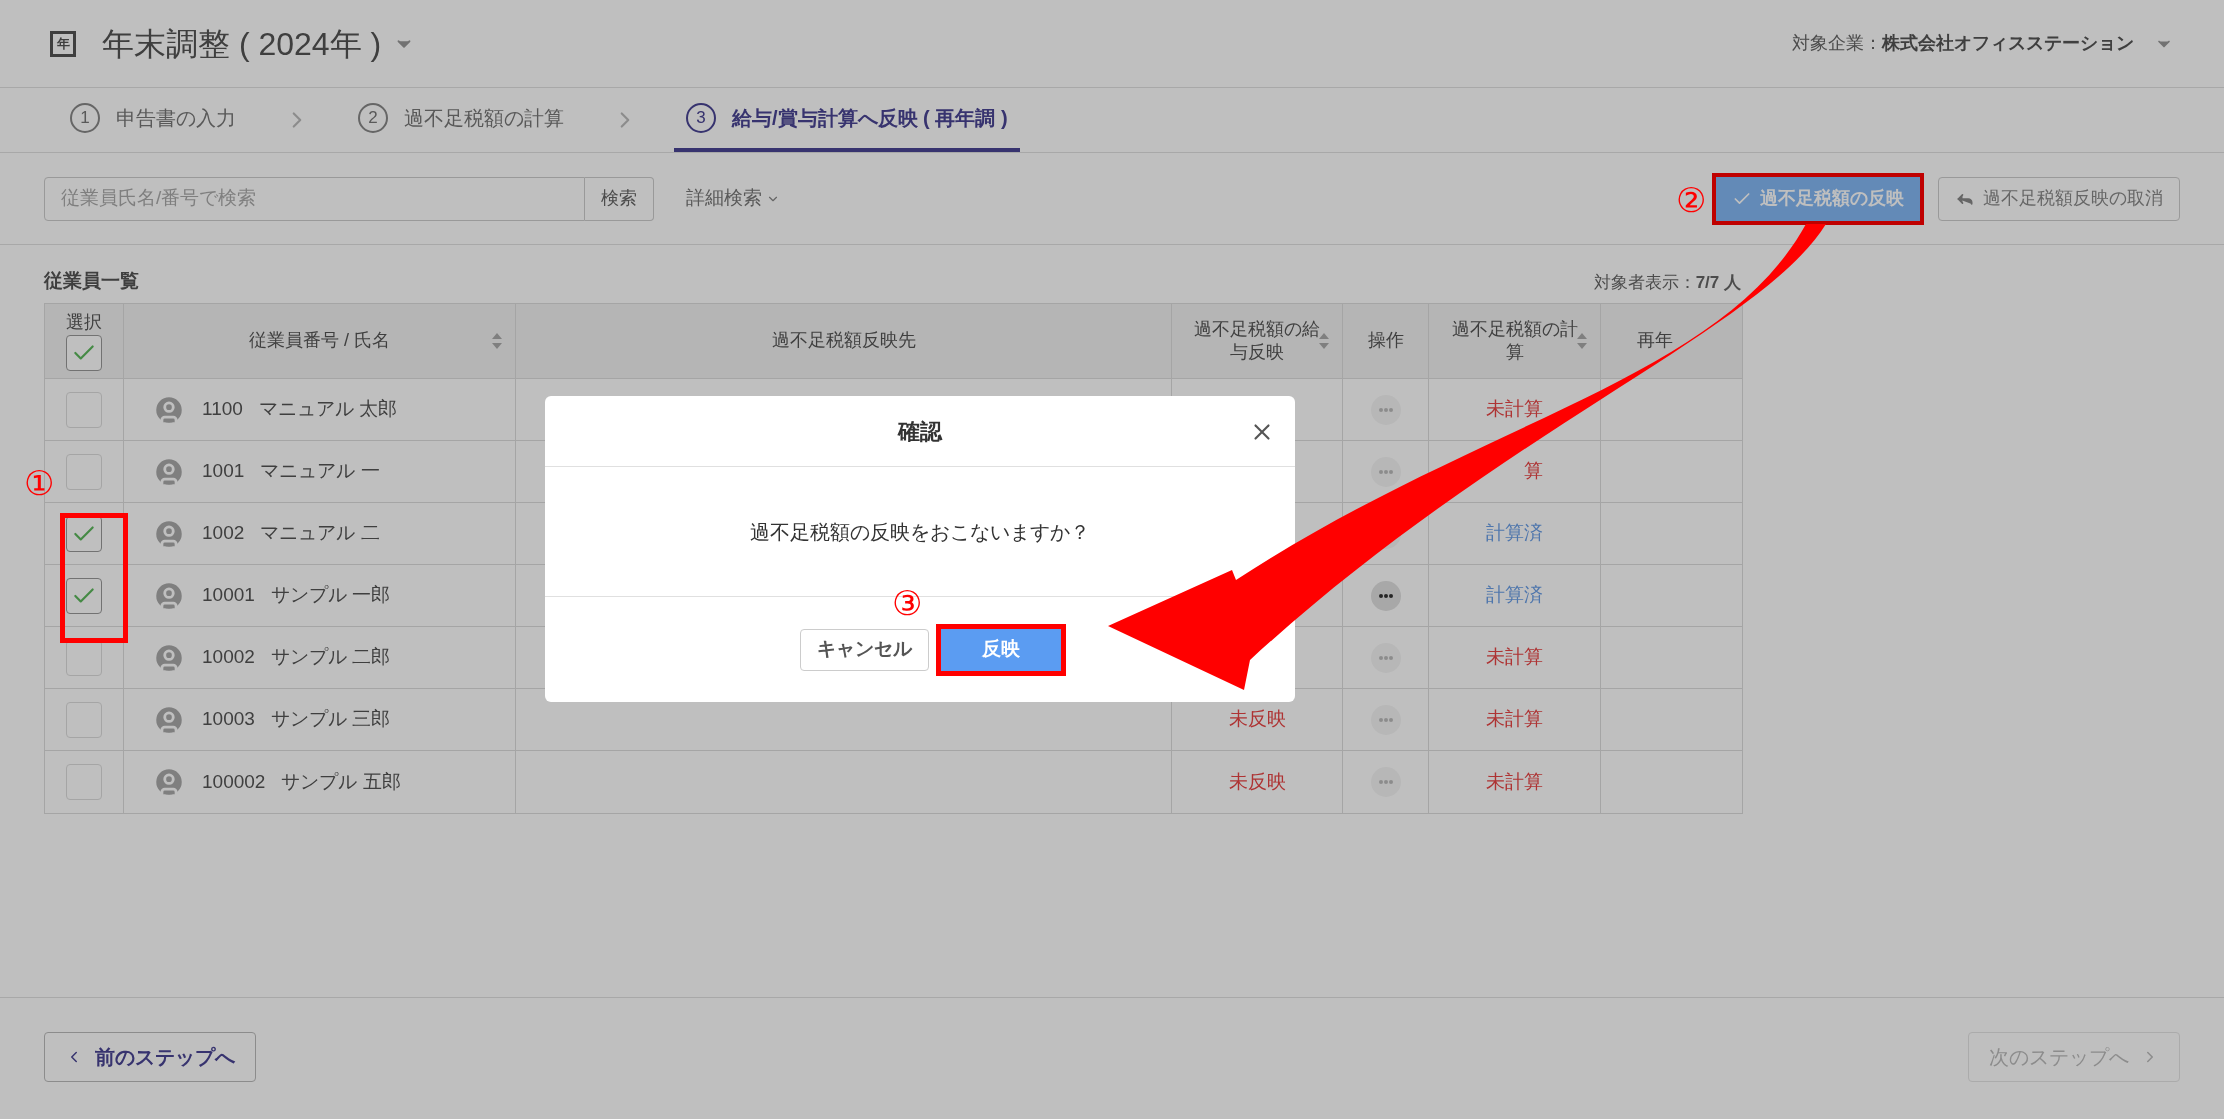 This screenshot has height=1119, width=2224. I want to click on employee-number: 1100, so click(222, 409).